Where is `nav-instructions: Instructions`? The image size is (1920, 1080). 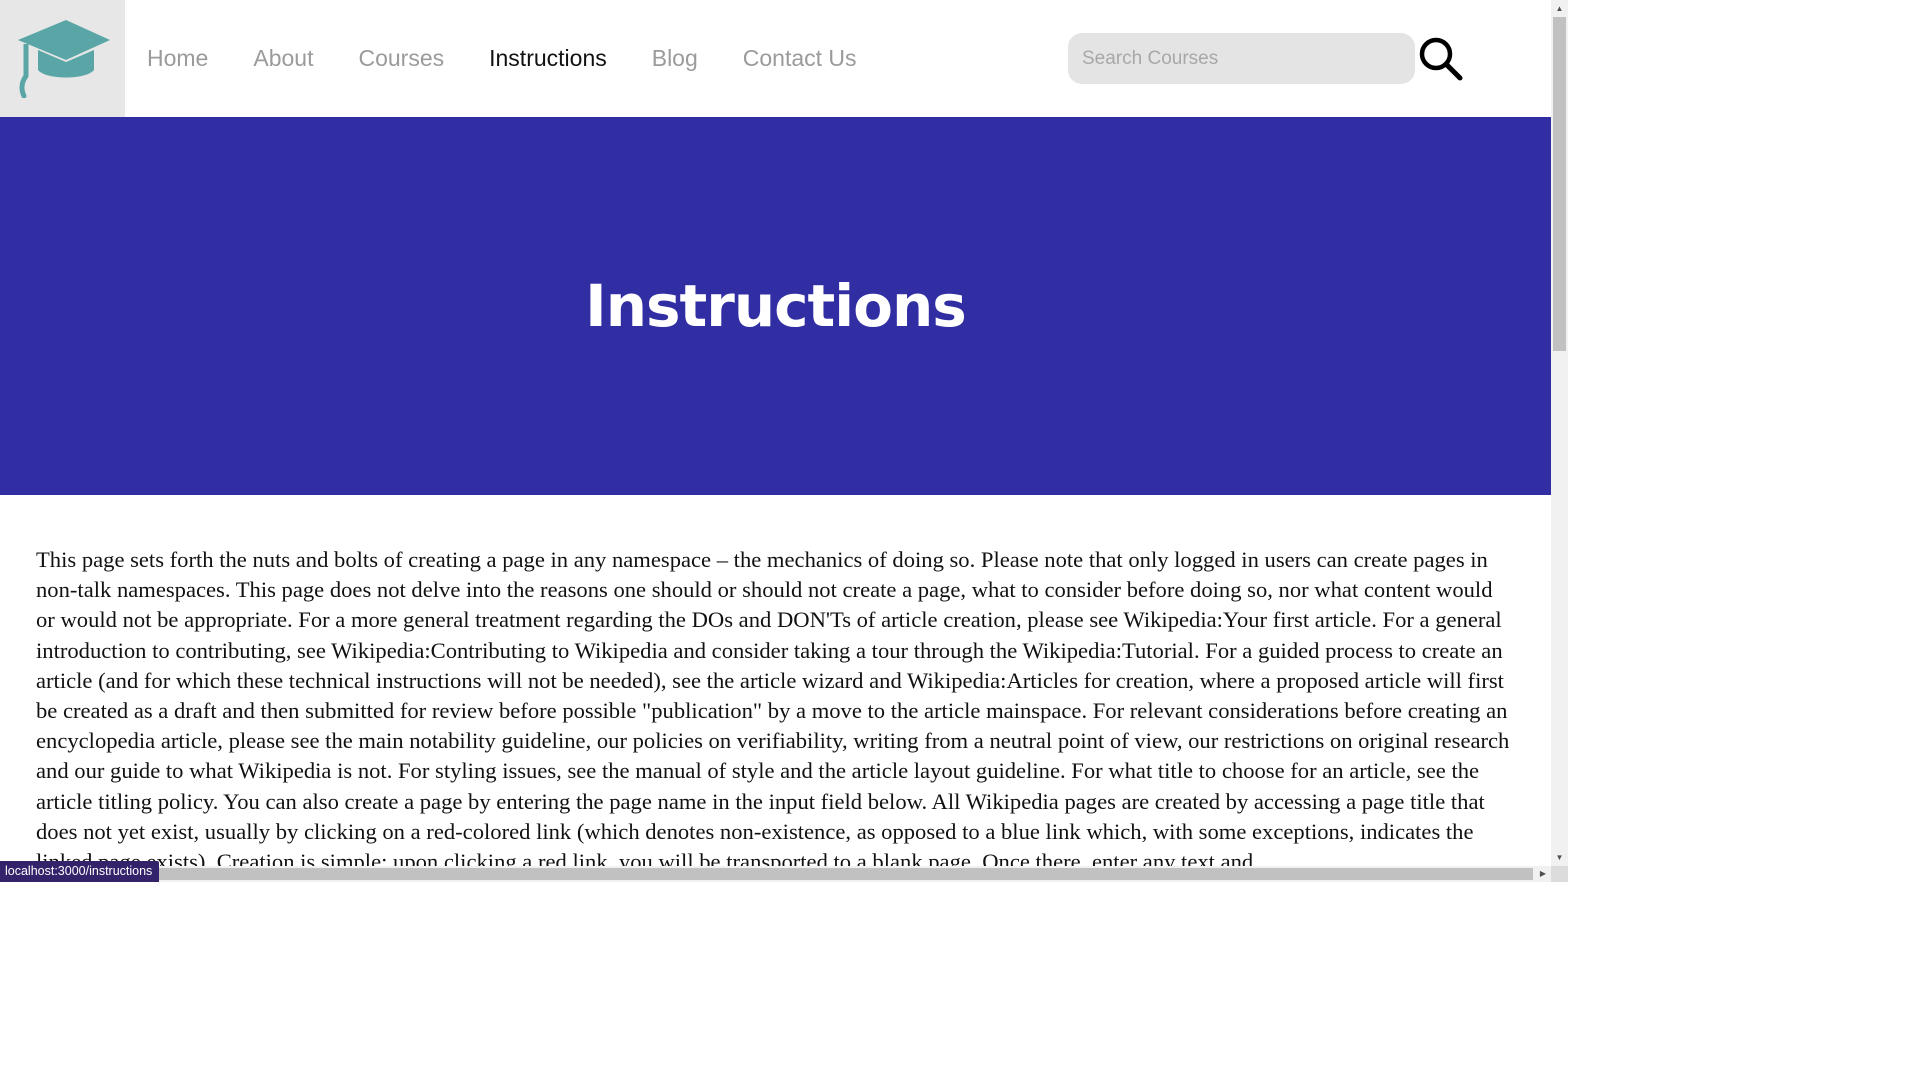 nav-instructions: Instructions is located at coordinates (548, 58).